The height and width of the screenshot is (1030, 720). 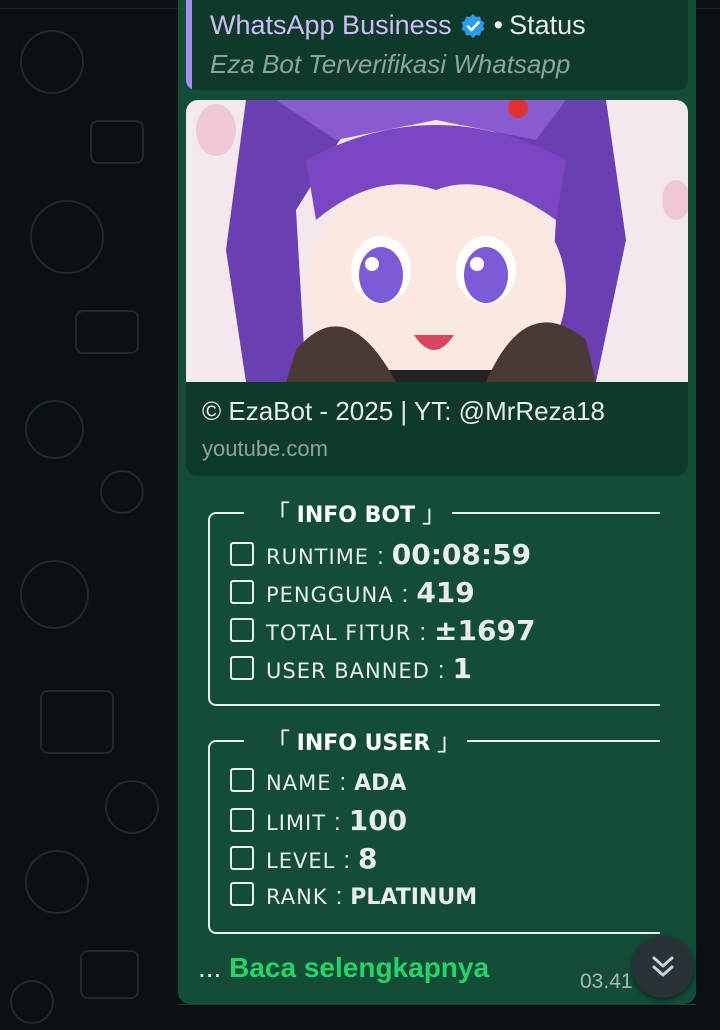 I want to click on info-row-user-banned: USER BANNED : 1, so click(x=351, y=668).